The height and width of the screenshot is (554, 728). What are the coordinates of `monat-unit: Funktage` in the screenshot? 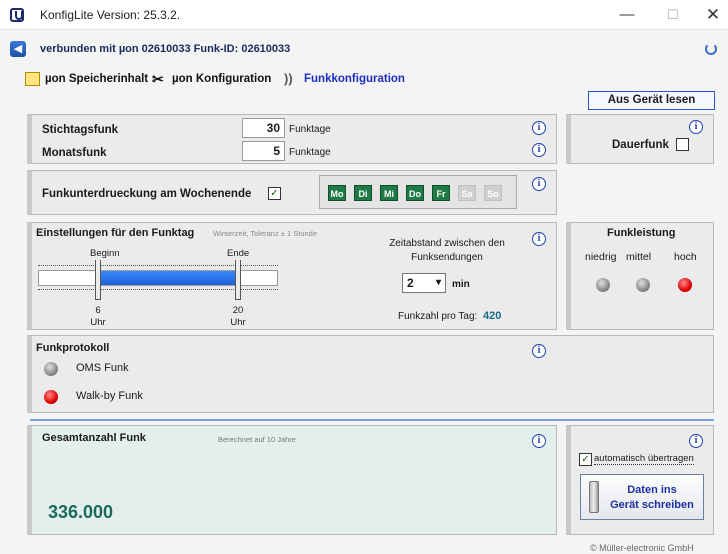 It's located at (310, 152).